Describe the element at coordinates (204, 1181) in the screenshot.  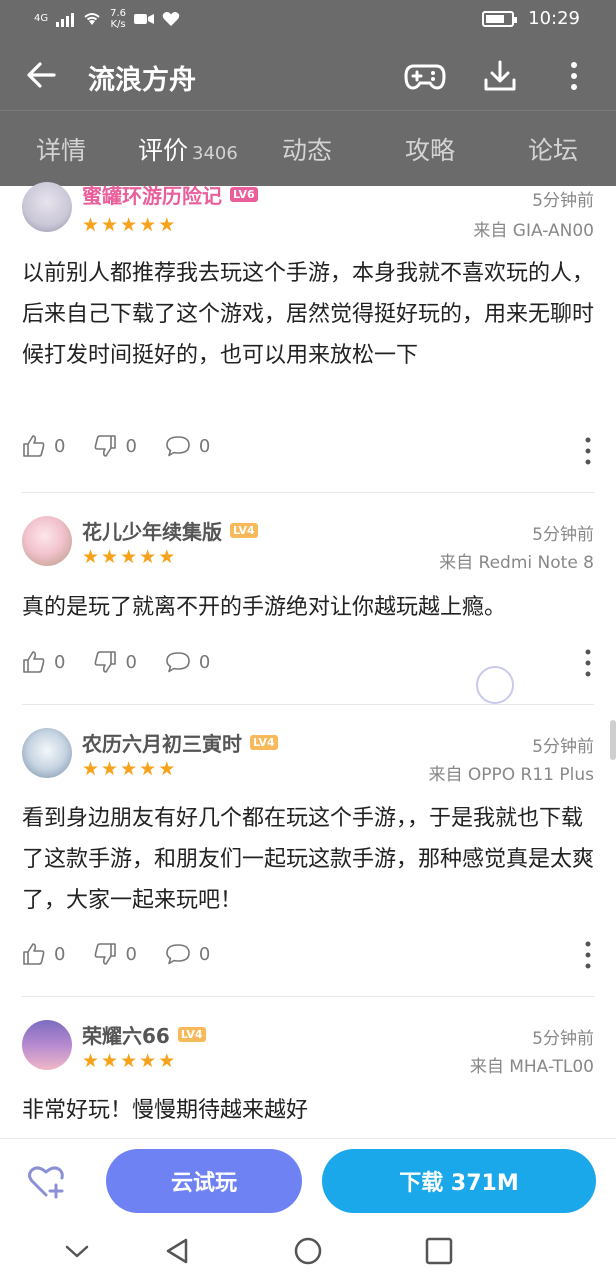
I see `cloud-trial-button: 云试玩` at that location.